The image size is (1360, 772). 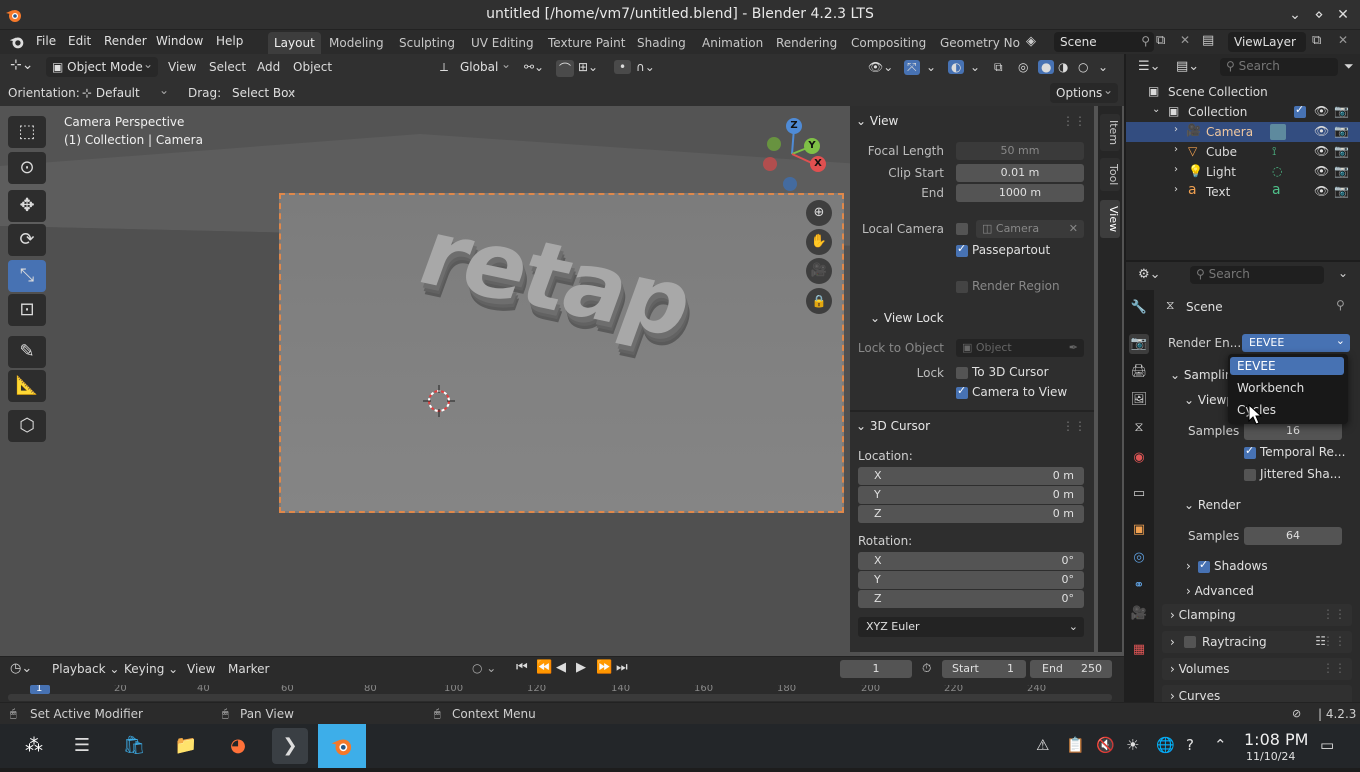 What do you see at coordinates (1073, 348) in the screenshot?
I see `eyedropper-icon: ✒` at bounding box center [1073, 348].